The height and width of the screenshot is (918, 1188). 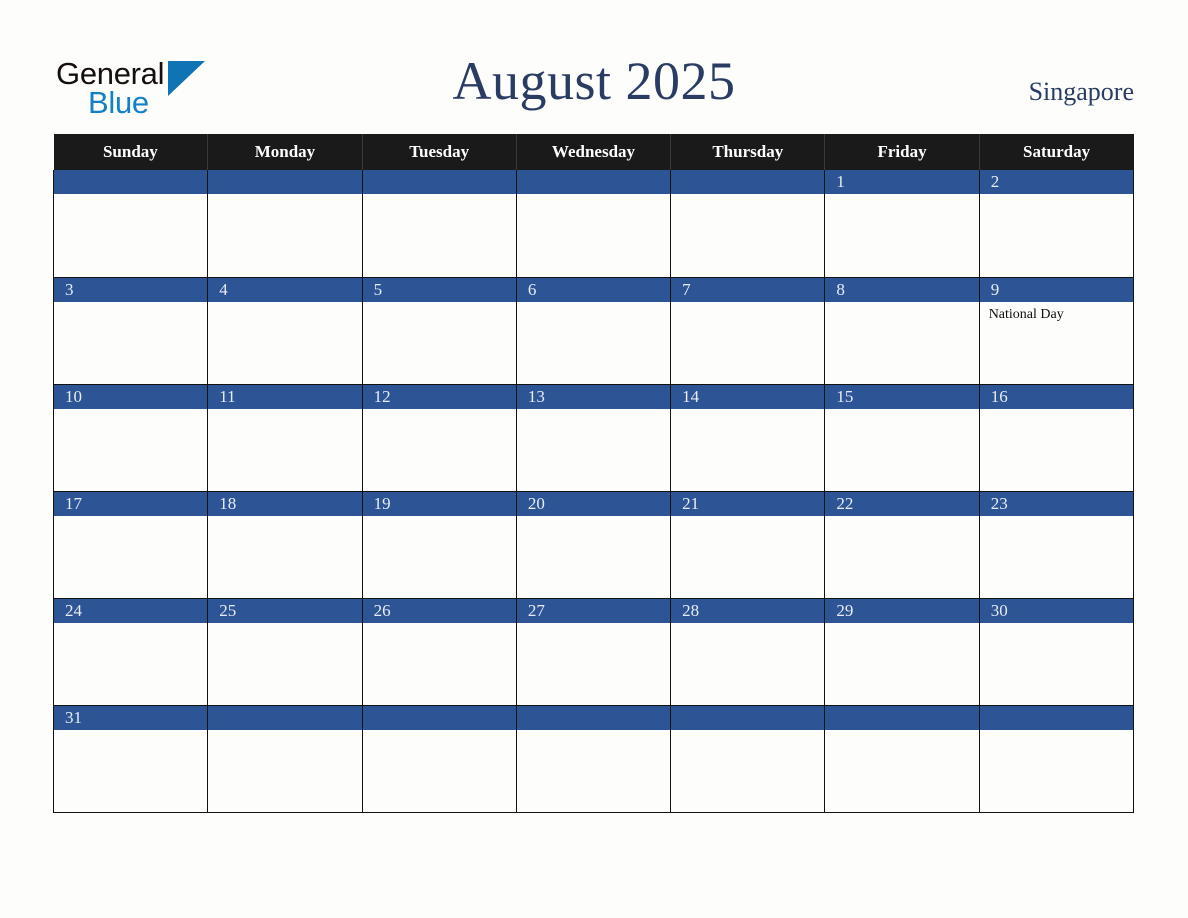 What do you see at coordinates (594, 67) in the screenshot?
I see `page-header: General Blue August 2025 Singapore` at bounding box center [594, 67].